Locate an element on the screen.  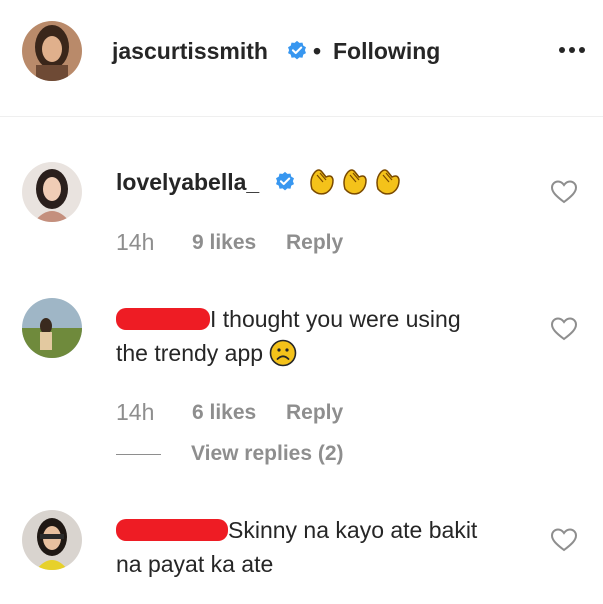
view-replies-label: View replies (2) is located at coordinates (267, 454).